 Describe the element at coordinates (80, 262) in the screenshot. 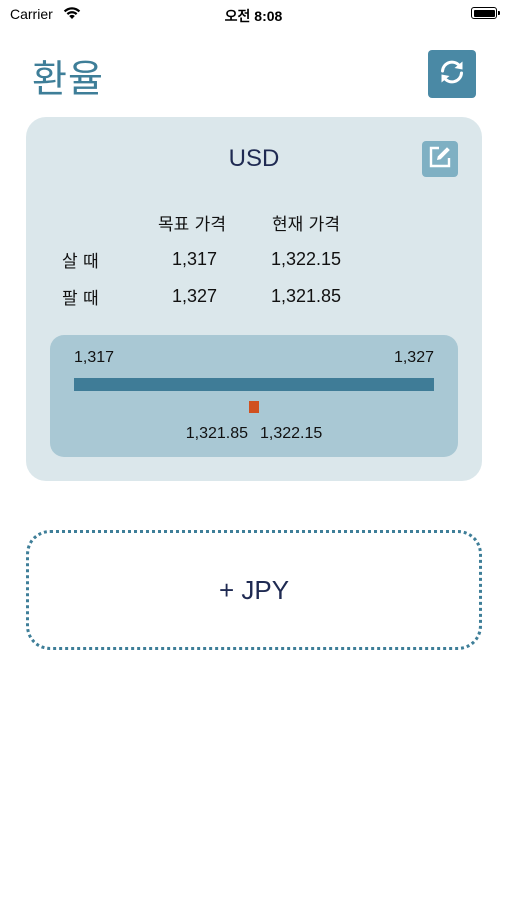

I see `row-label-buy: 살 때` at that location.